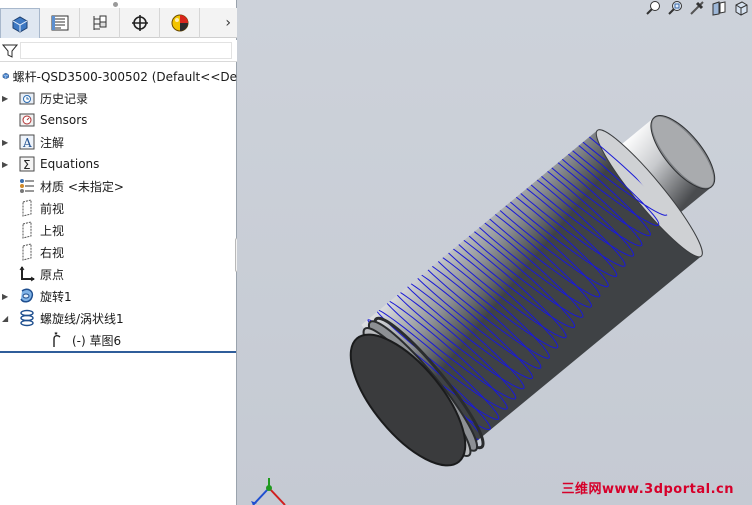 Image resolution: width=752 pixels, height=505 pixels. What do you see at coordinates (27, 98) in the screenshot?
I see `history-folder-icon` at bounding box center [27, 98].